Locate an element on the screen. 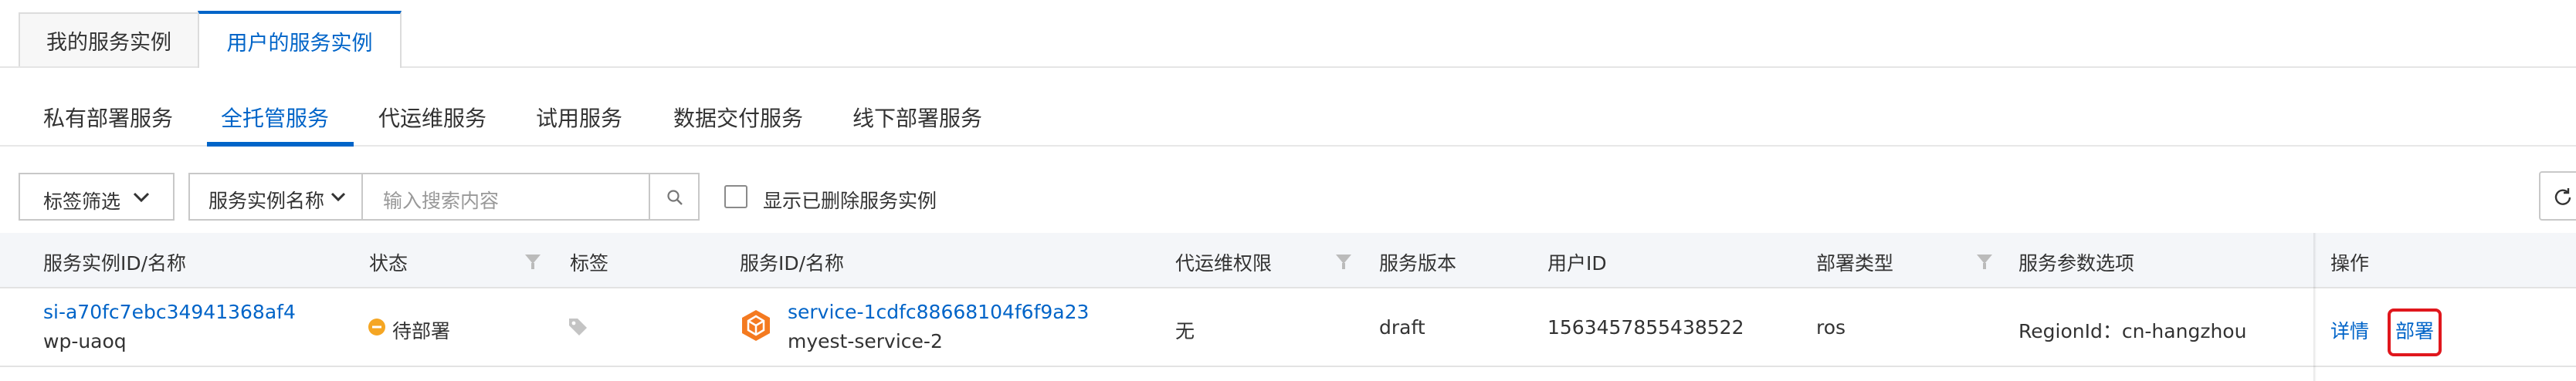  sub-tabs-divider is located at coordinates (1288, 146).